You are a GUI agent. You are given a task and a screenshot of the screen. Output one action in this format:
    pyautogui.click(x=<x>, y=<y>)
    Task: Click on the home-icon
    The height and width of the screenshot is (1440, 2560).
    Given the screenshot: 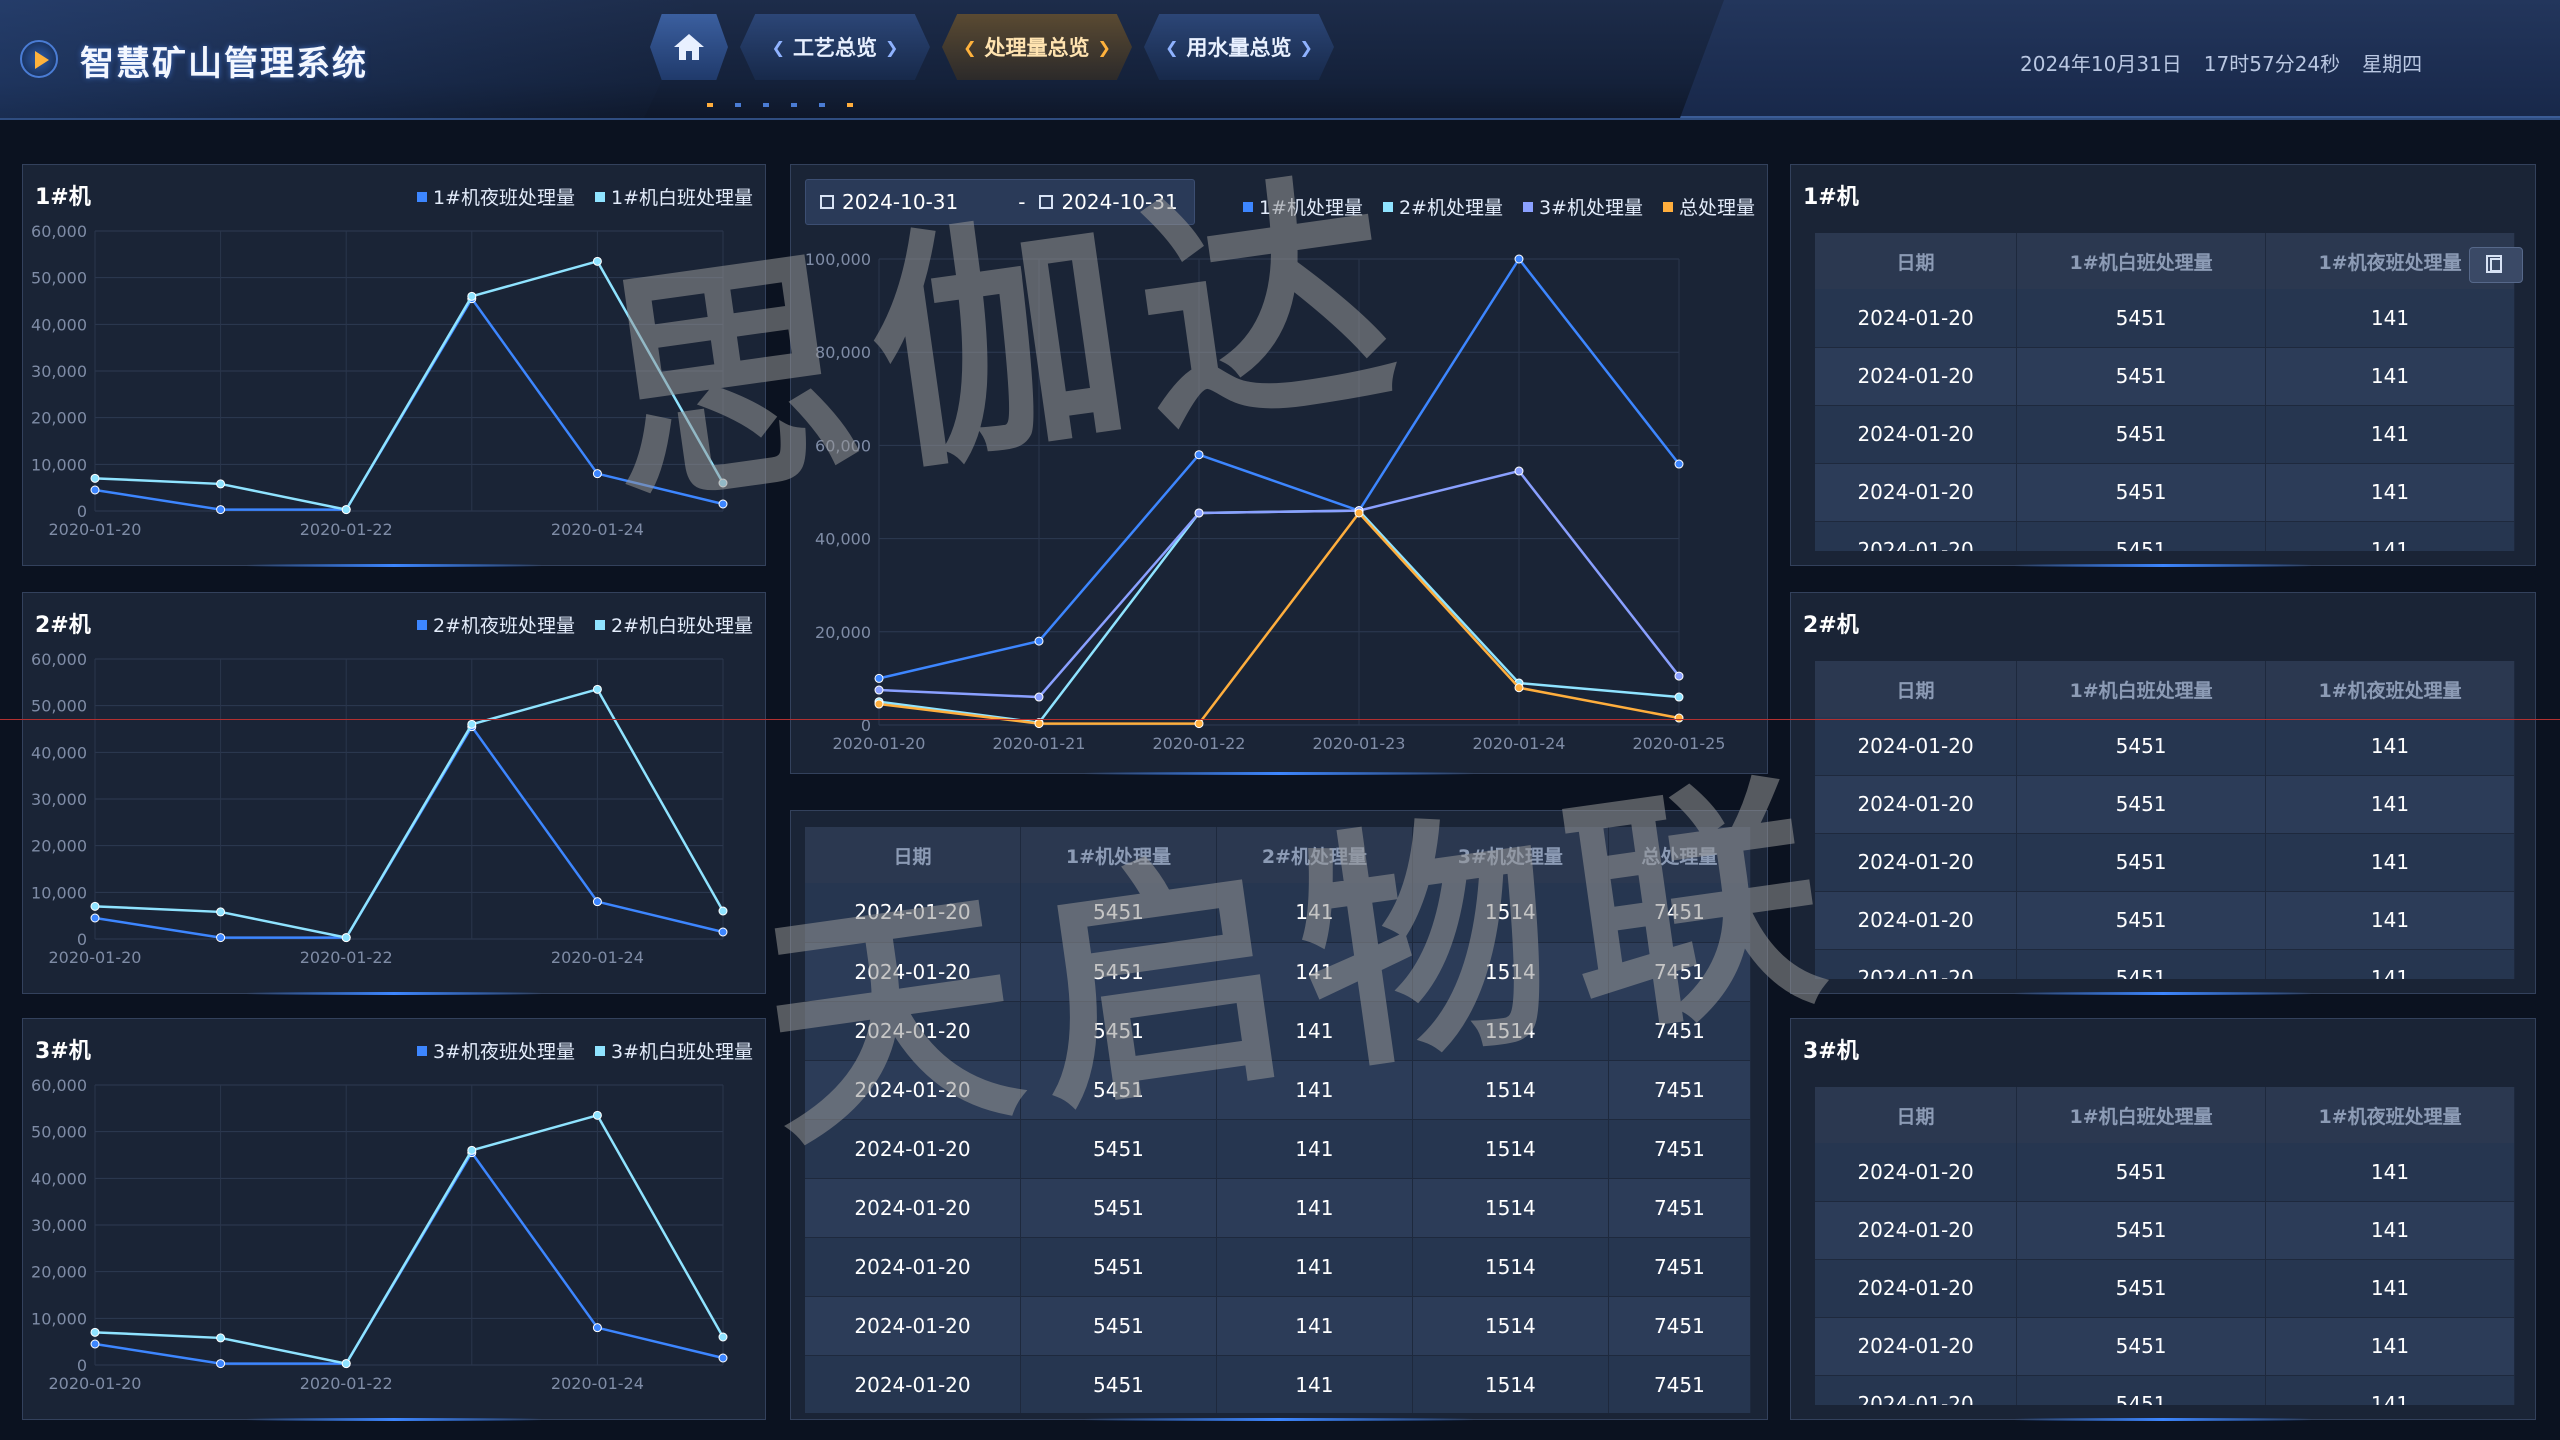 What is the action you would take?
    pyautogui.click(x=689, y=47)
    